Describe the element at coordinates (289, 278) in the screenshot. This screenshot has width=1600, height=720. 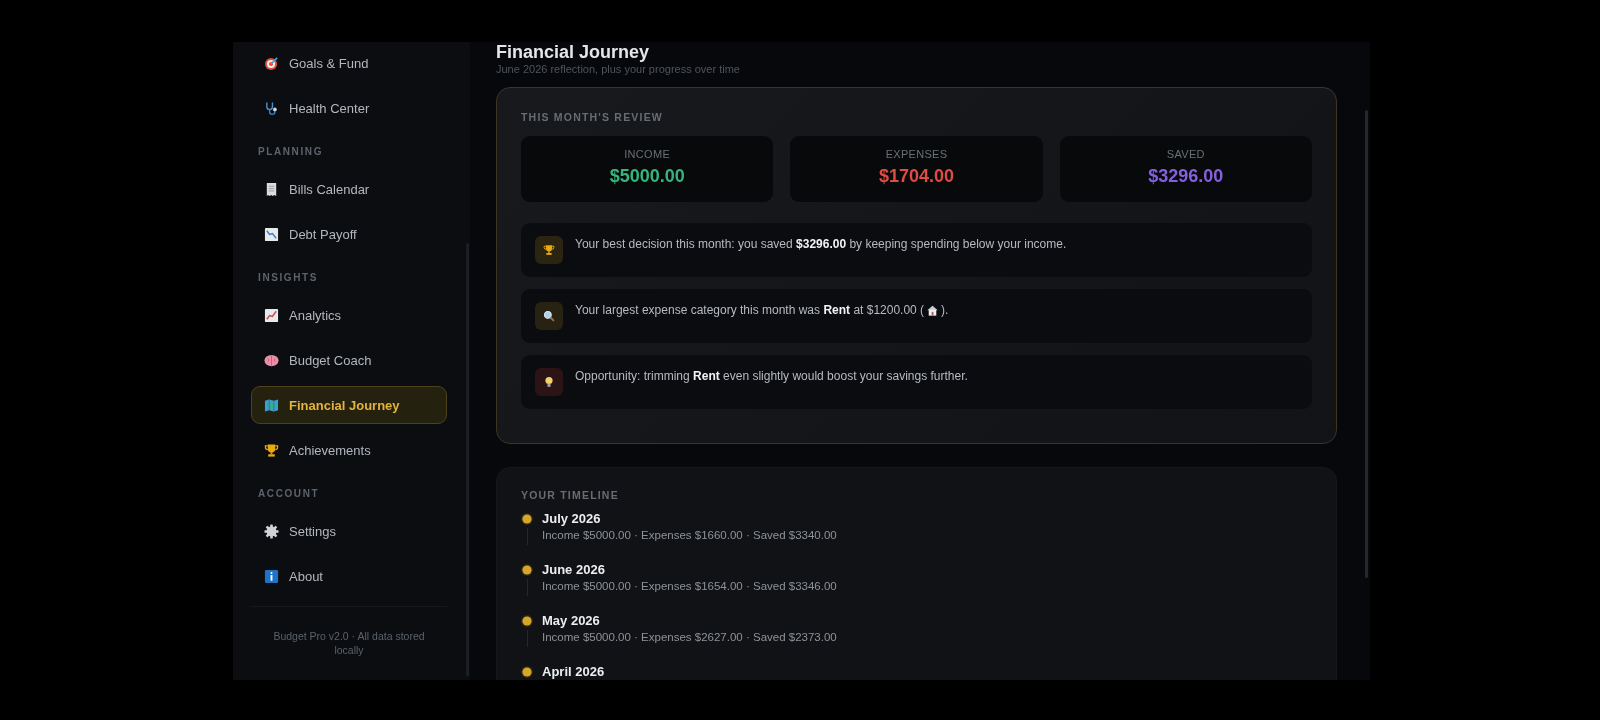
I see `section-heading: INSIGHTS` at that location.